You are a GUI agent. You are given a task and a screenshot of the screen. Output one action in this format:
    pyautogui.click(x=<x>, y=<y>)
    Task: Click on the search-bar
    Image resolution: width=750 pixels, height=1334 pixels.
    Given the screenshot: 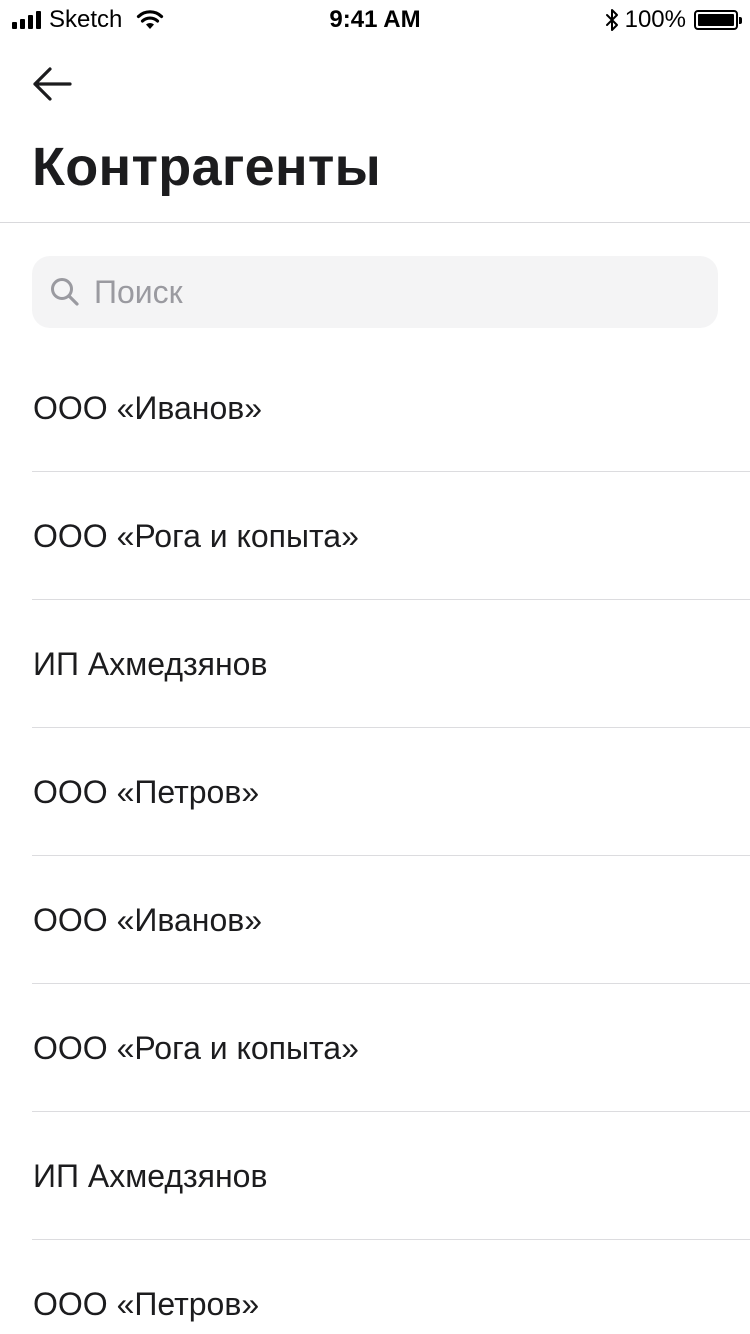 What is the action you would take?
    pyautogui.click(x=375, y=292)
    